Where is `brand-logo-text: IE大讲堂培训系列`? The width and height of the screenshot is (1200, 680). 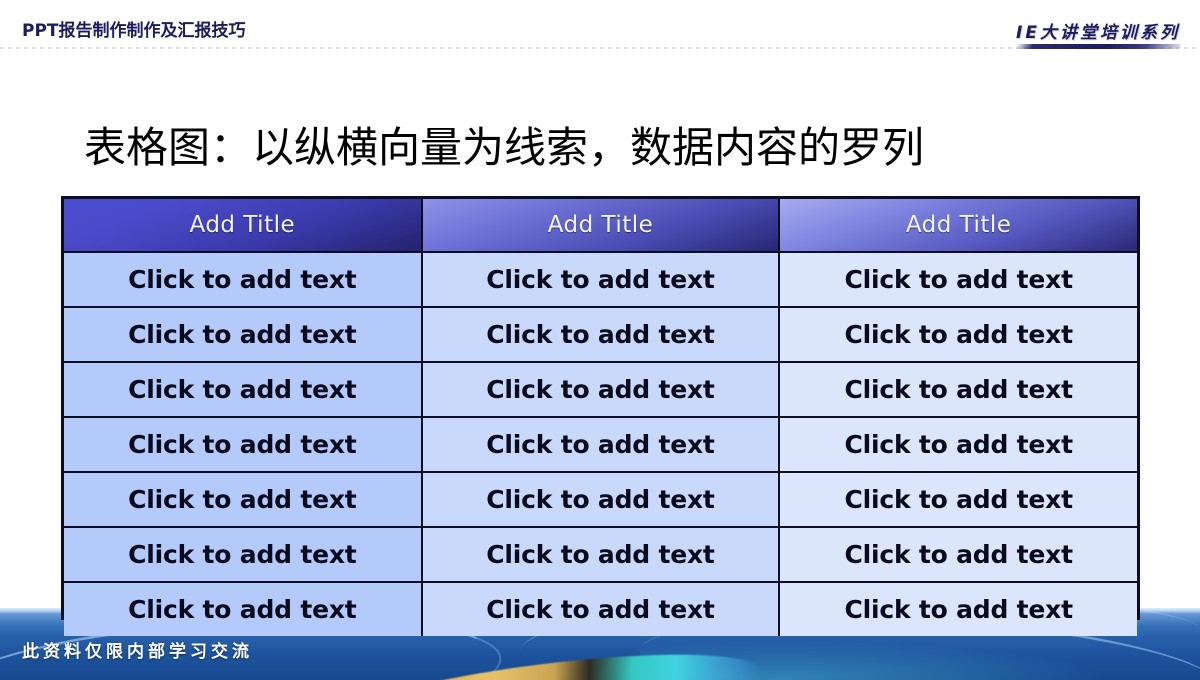
brand-logo-text: IE大讲堂培训系列 is located at coordinates (1098, 33).